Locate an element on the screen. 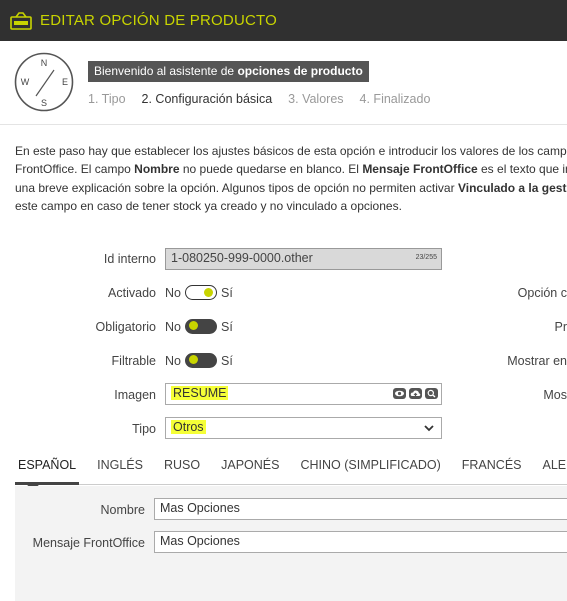  compass-n: N is located at coordinates (44, 63).